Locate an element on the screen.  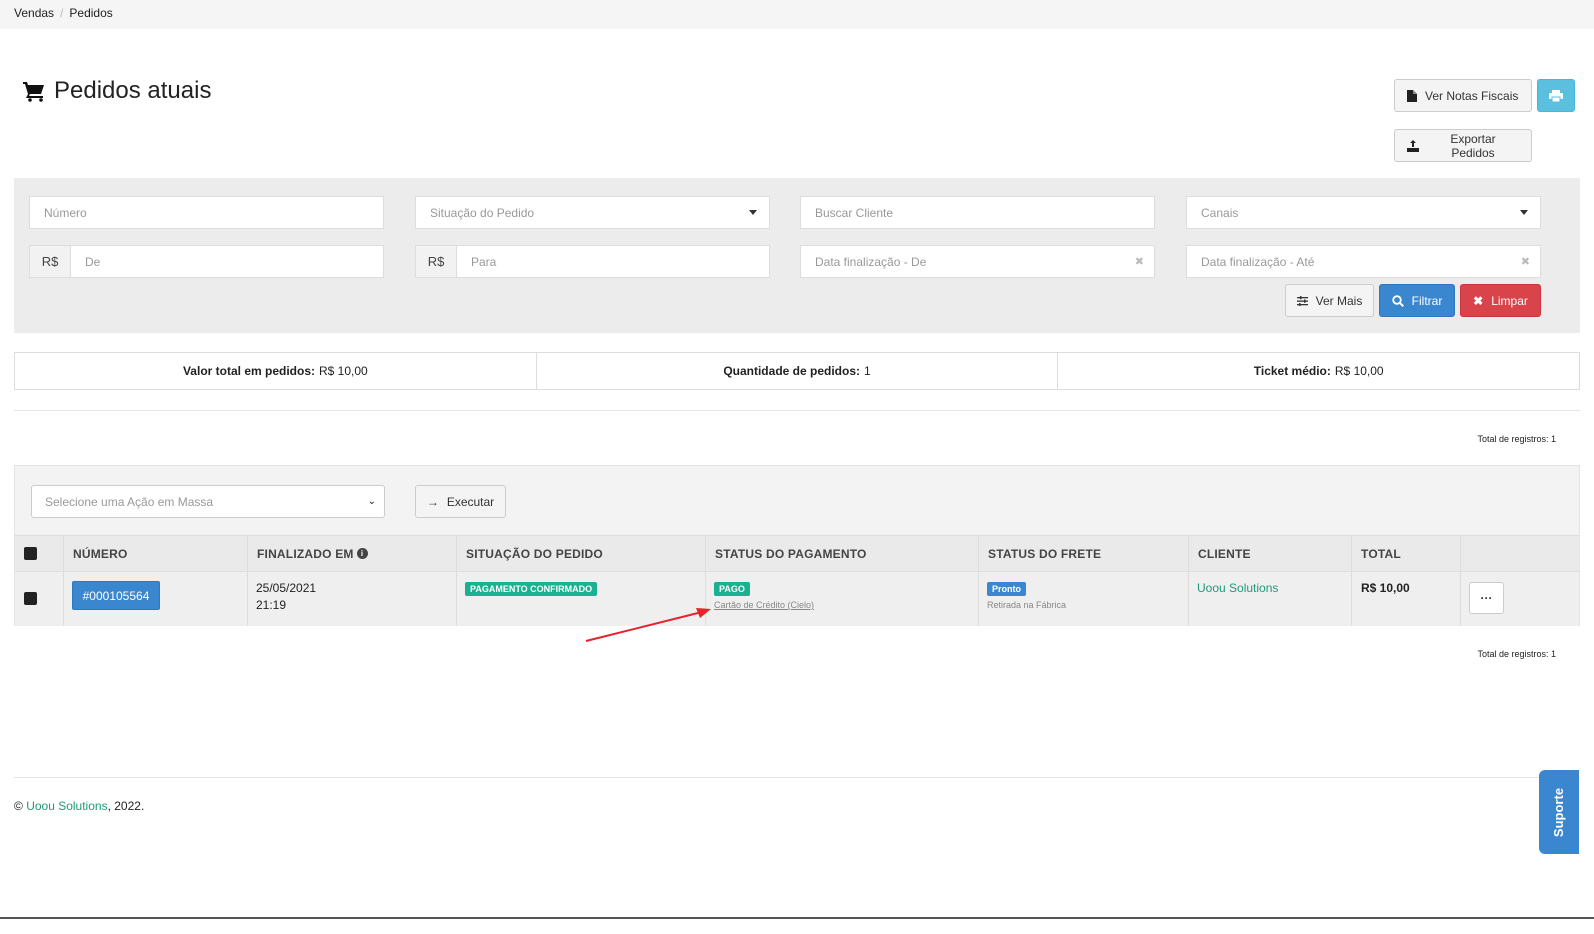
summary-ticket-value: R$ 10,00 is located at coordinates (1359, 371).